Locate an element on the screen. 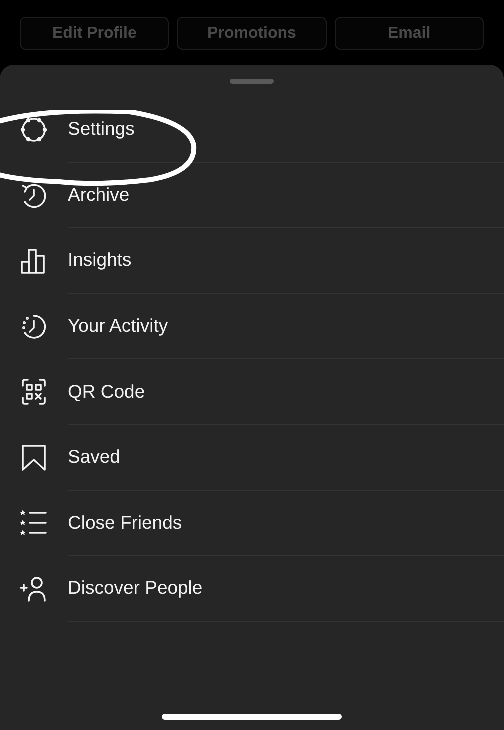  bookmark-icon is located at coordinates (34, 457).